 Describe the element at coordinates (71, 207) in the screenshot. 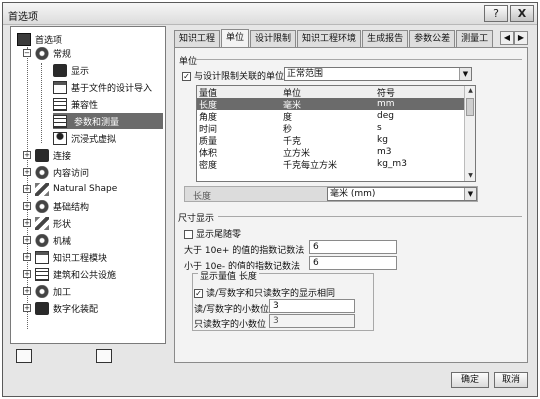

I see `tree-item-label: 基础结构` at that location.